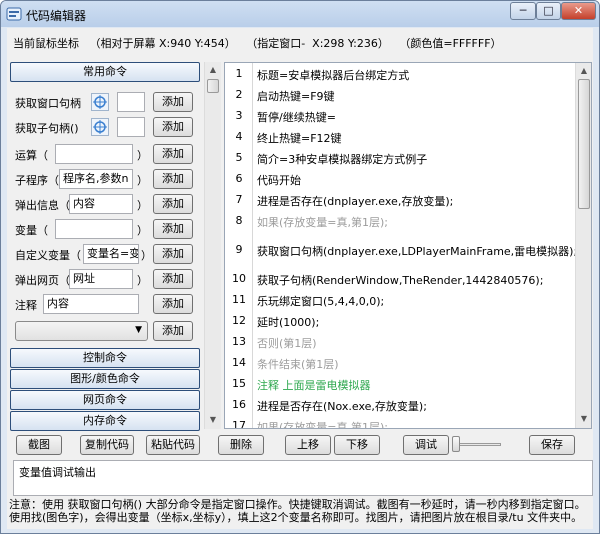  I want to click on debug-speed-slider-track, so click(478, 444).